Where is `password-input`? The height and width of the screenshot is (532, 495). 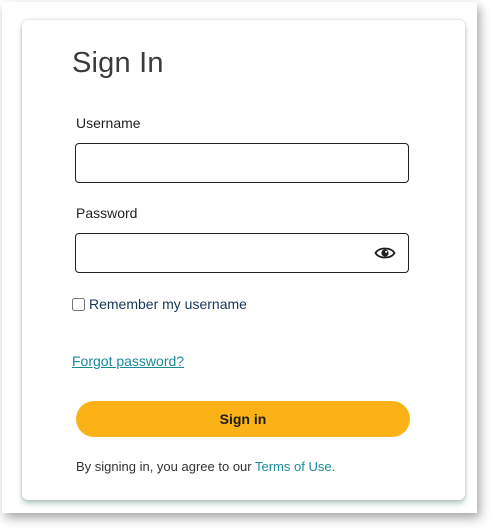 password-input is located at coordinates (242, 253).